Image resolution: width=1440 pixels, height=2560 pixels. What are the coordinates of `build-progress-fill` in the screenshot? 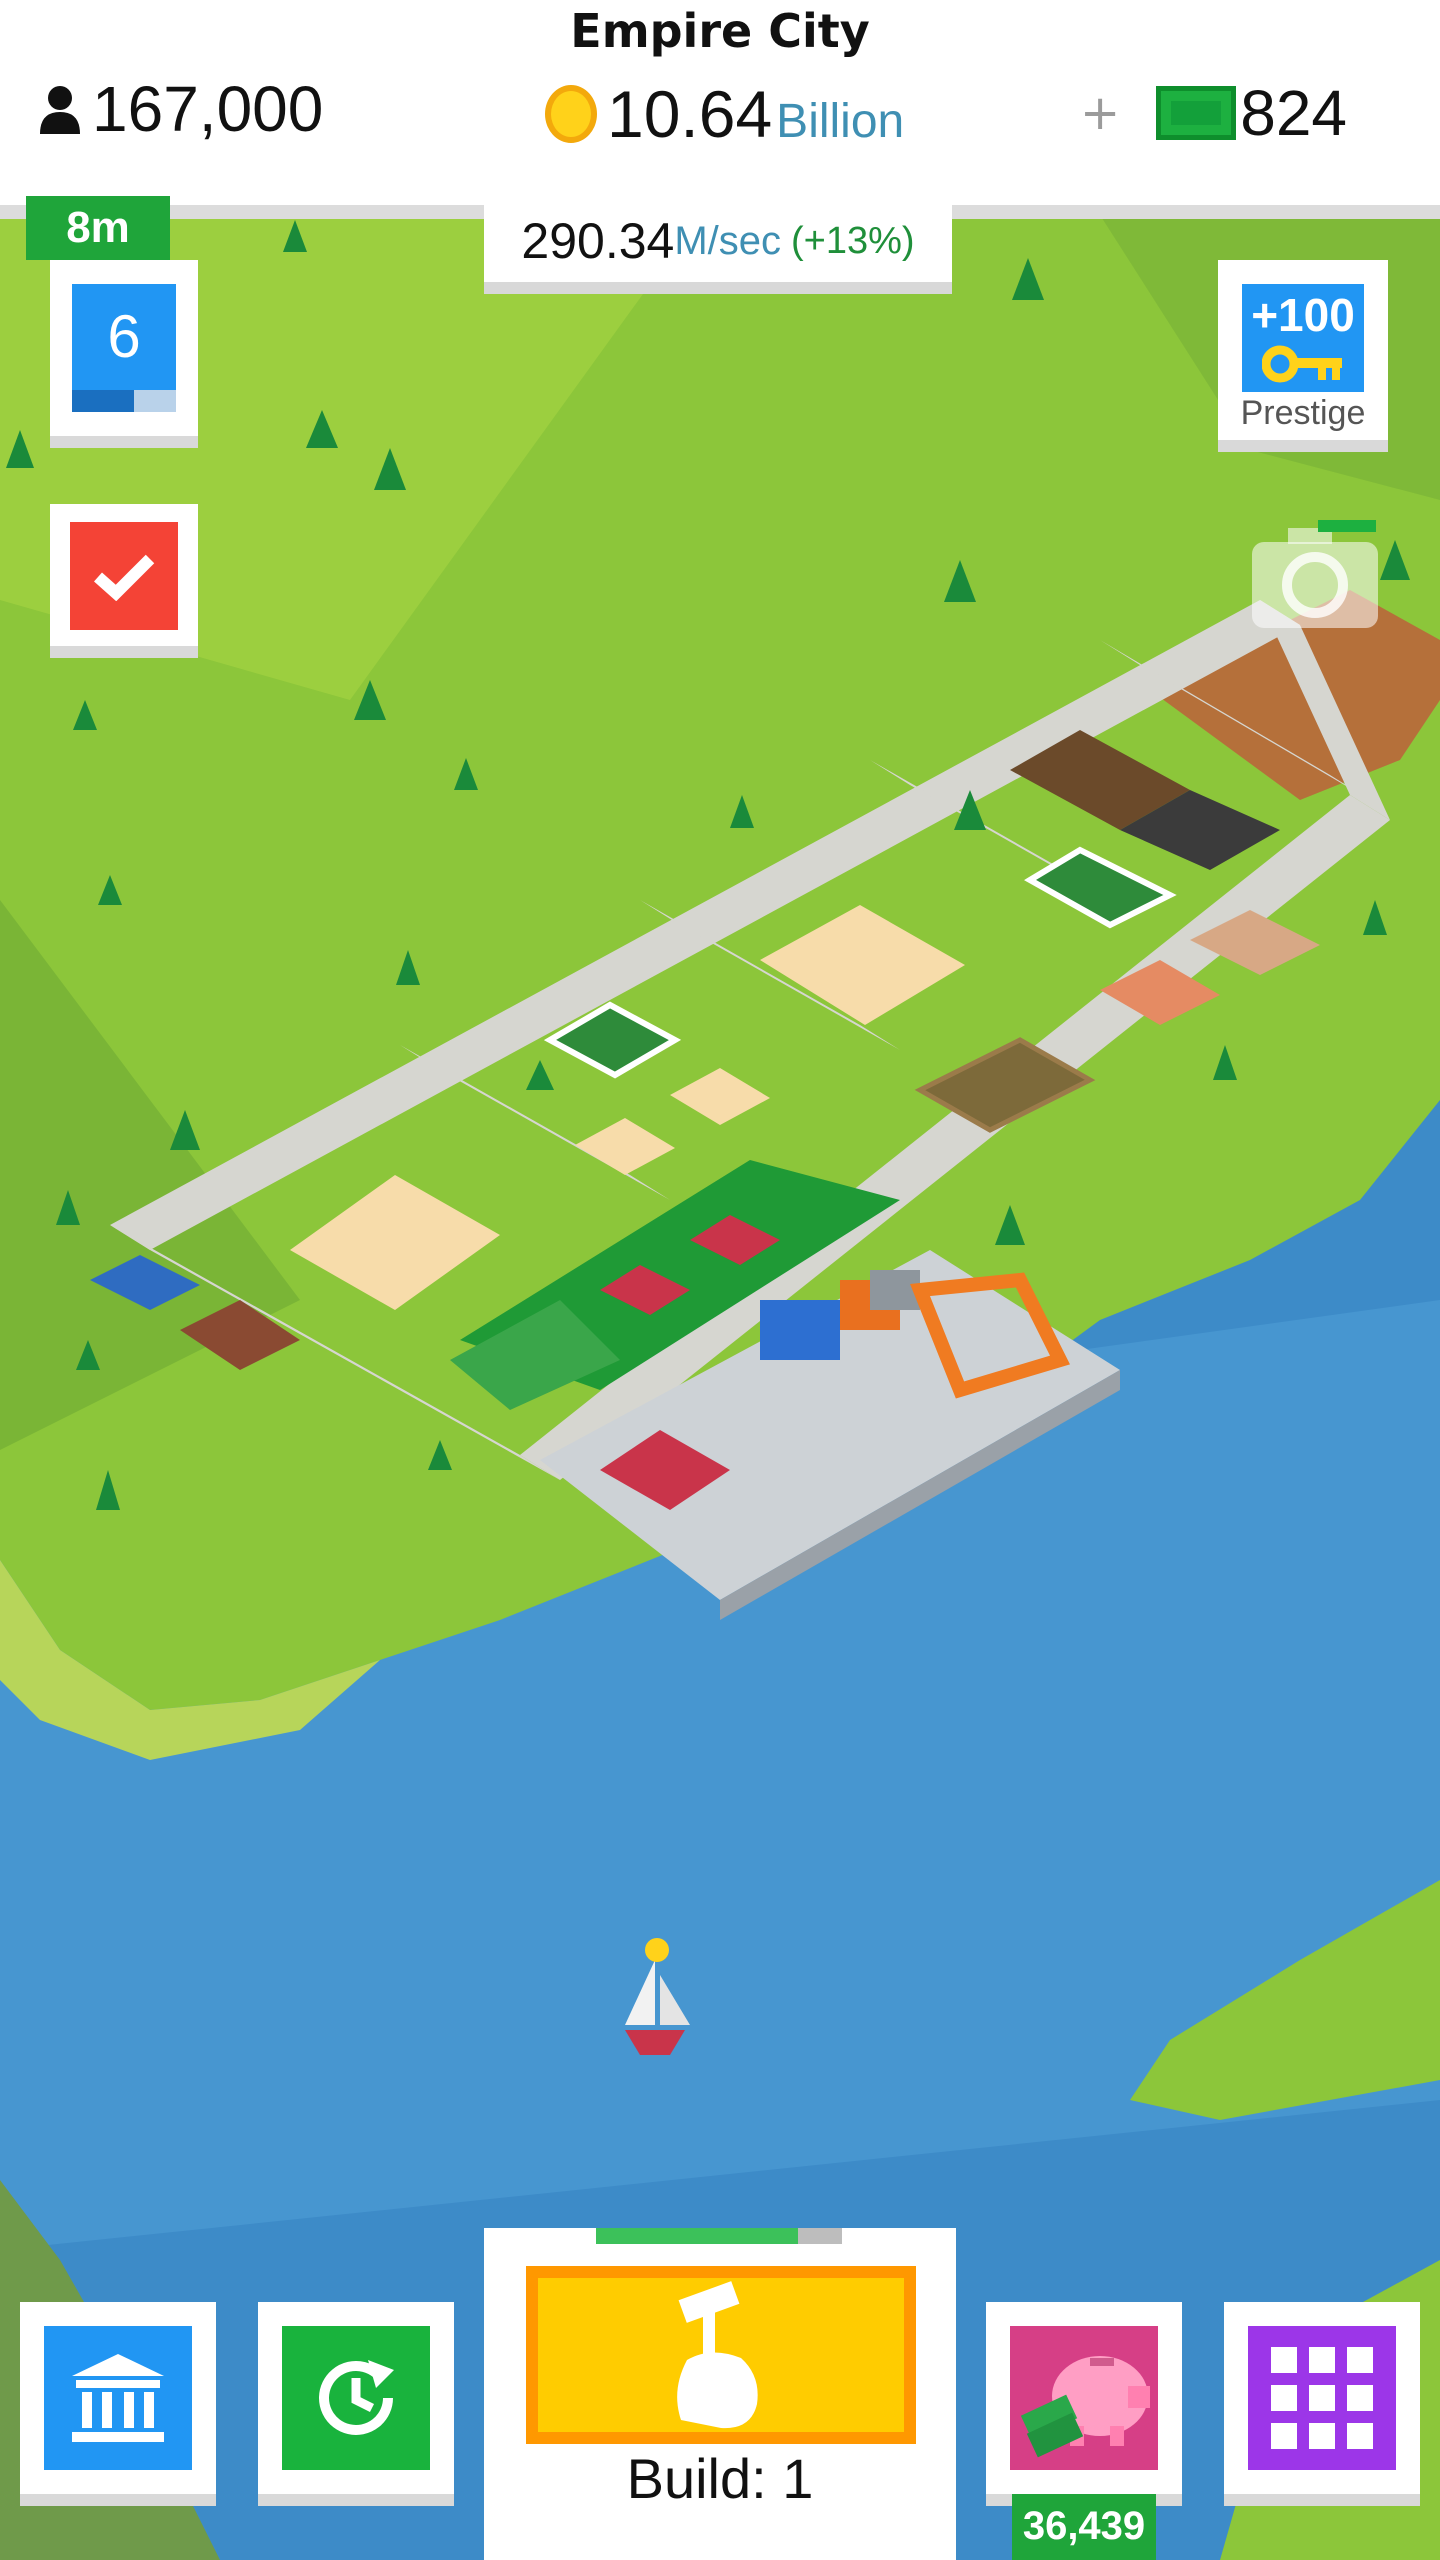 It's located at (697, 2236).